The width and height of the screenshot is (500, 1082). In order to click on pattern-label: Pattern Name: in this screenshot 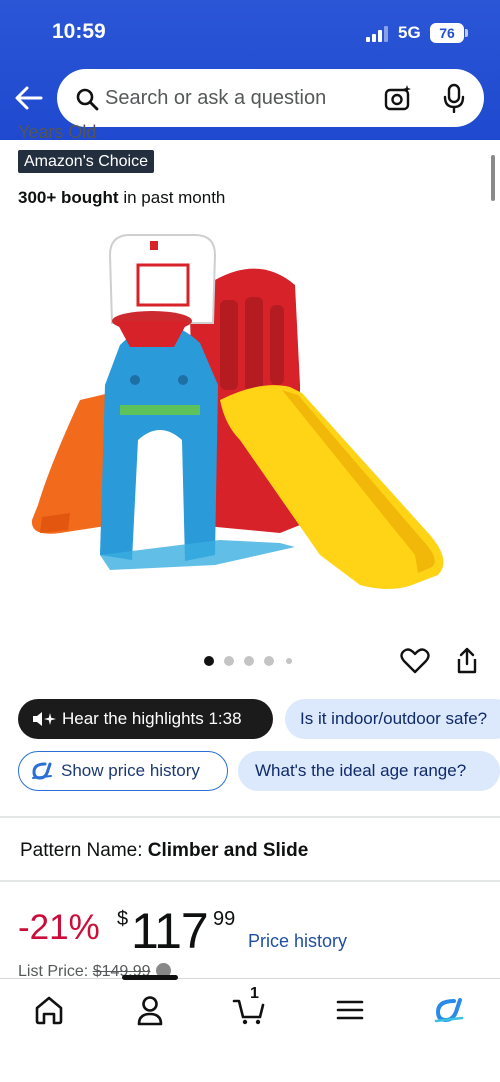, I will do `click(81, 850)`.